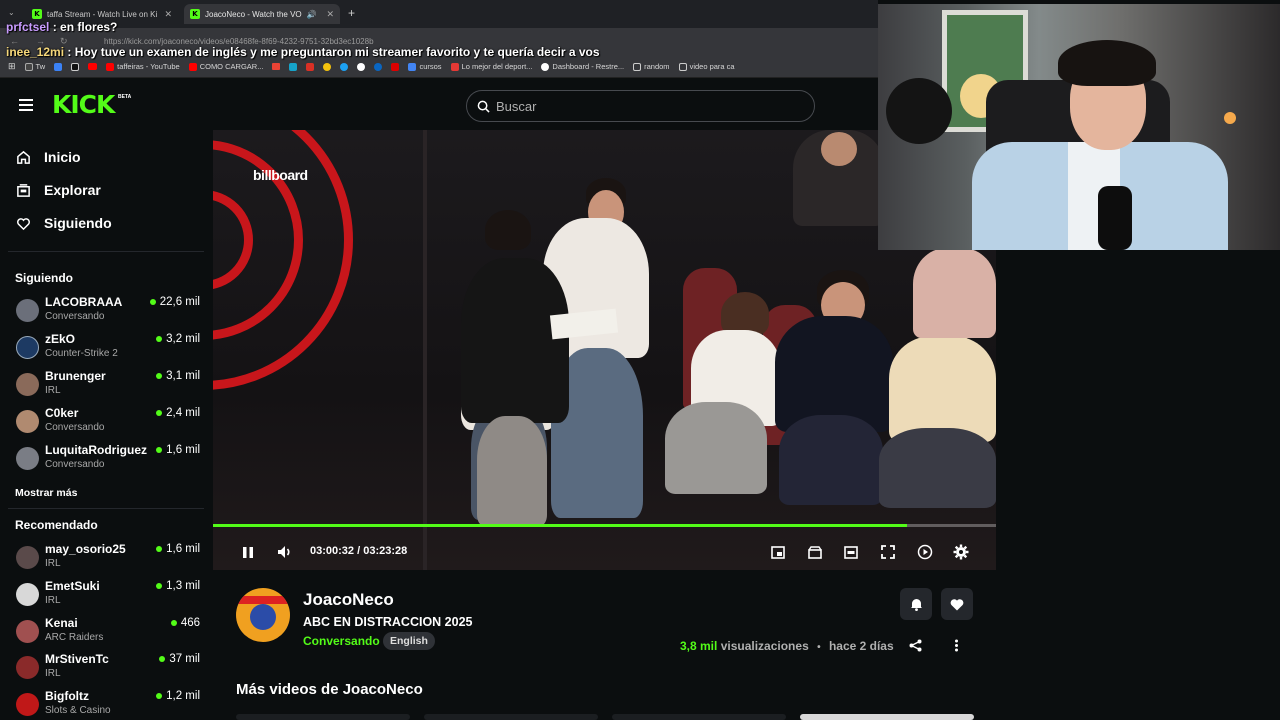 Image resolution: width=1280 pixels, height=720 pixels. I want to click on notifications-button, so click(916, 604).